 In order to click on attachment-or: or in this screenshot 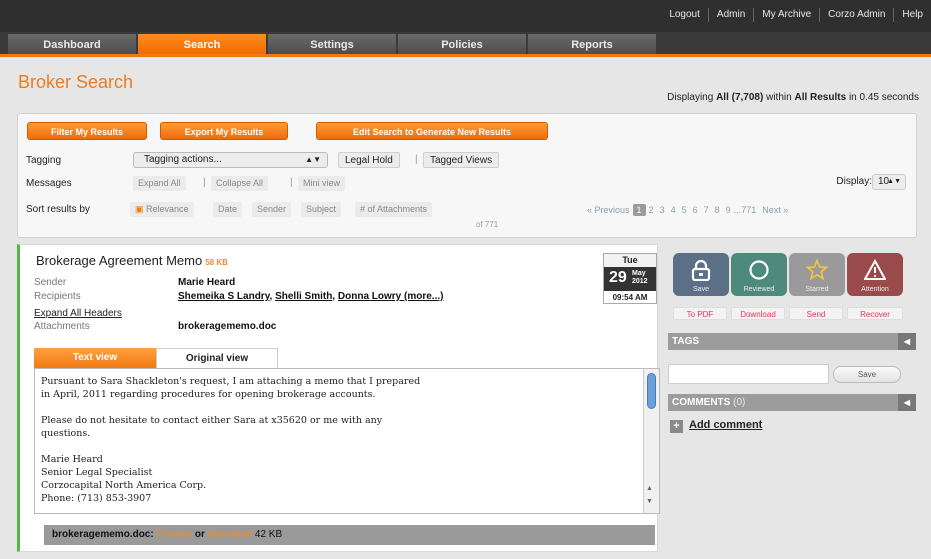, I will do `click(199, 534)`.